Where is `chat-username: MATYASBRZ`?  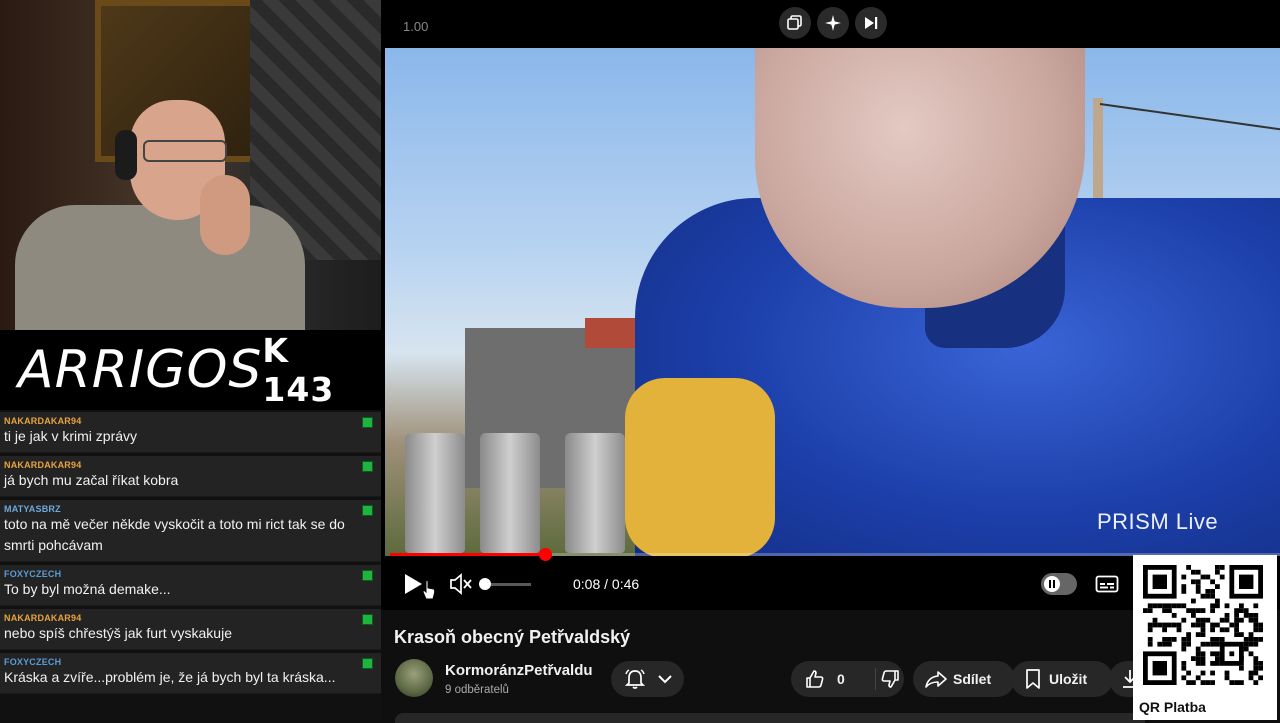
chat-username: MATYASBRZ is located at coordinates (32, 509).